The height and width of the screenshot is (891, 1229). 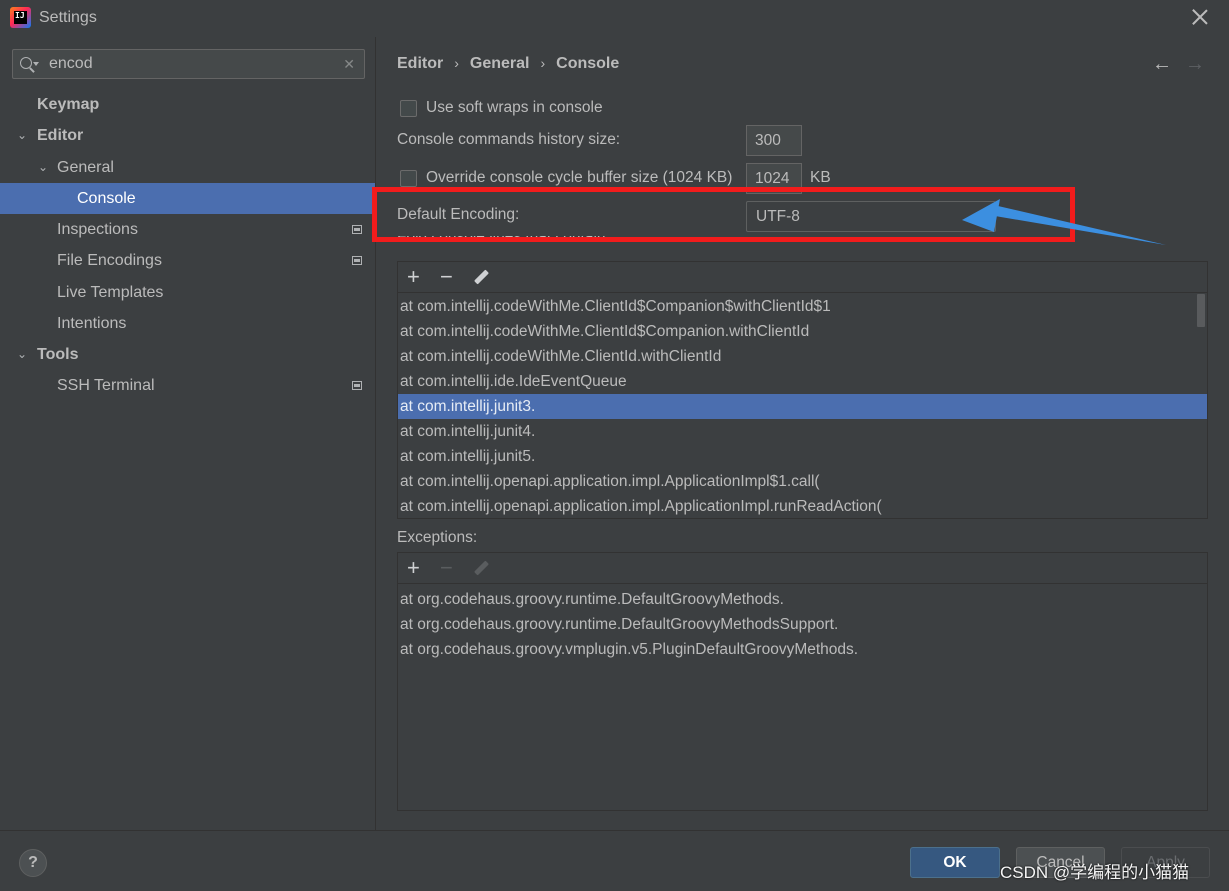 I want to click on buffer-unit-label: KB, so click(x=820, y=177).